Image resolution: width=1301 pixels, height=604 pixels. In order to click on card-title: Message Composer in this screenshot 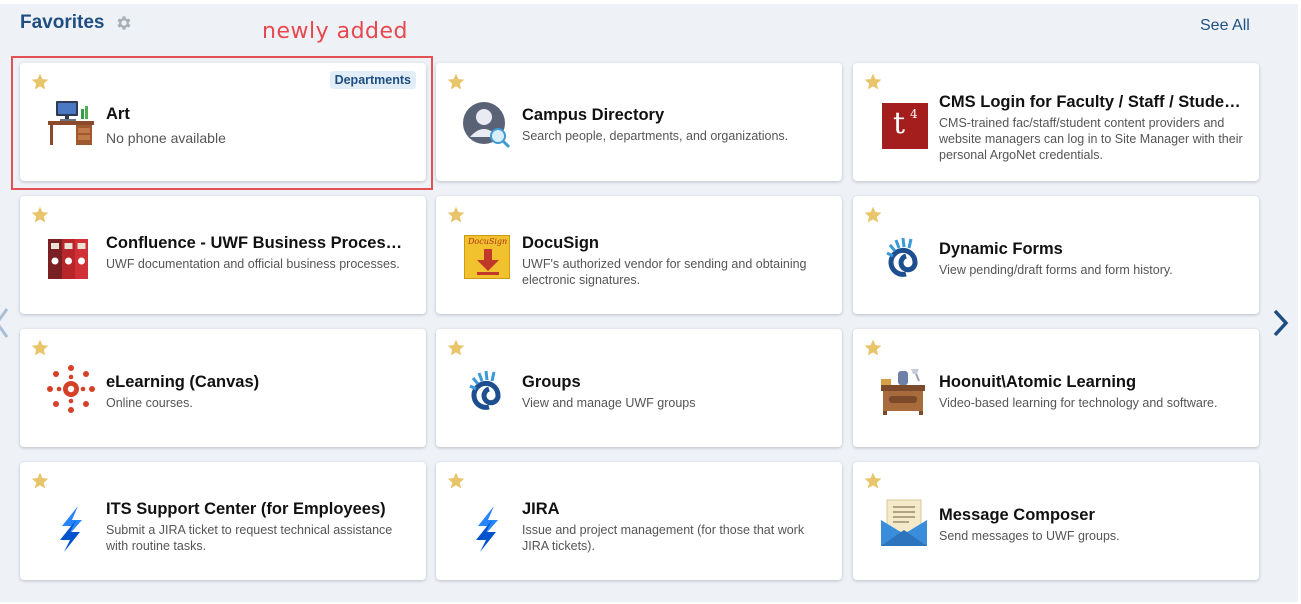, I will do `click(1017, 515)`.